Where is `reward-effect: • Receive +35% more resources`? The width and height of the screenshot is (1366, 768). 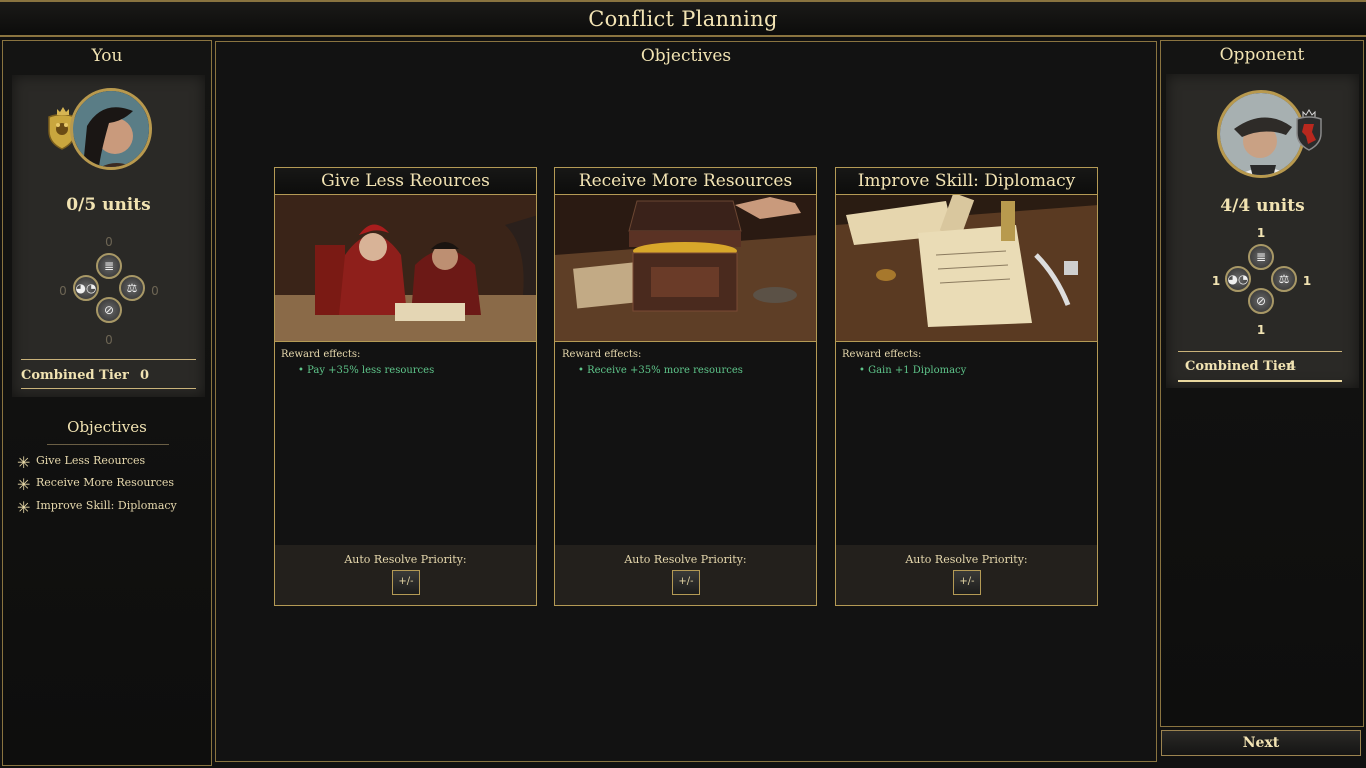 reward-effect: • Receive +35% more resources is located at coordinates (660, 370).